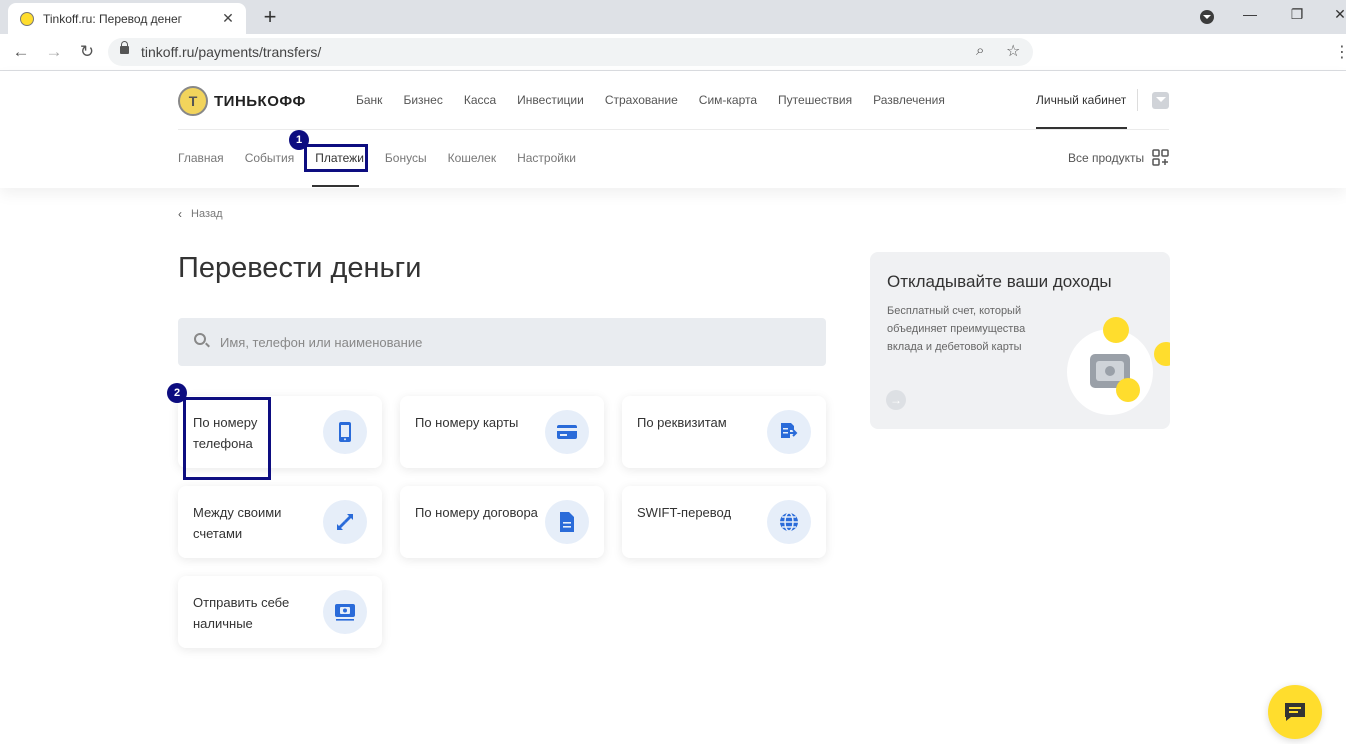 The image size is (1346, 744). I want to click on logo-emblem-icon: Т, so click(193, 101).